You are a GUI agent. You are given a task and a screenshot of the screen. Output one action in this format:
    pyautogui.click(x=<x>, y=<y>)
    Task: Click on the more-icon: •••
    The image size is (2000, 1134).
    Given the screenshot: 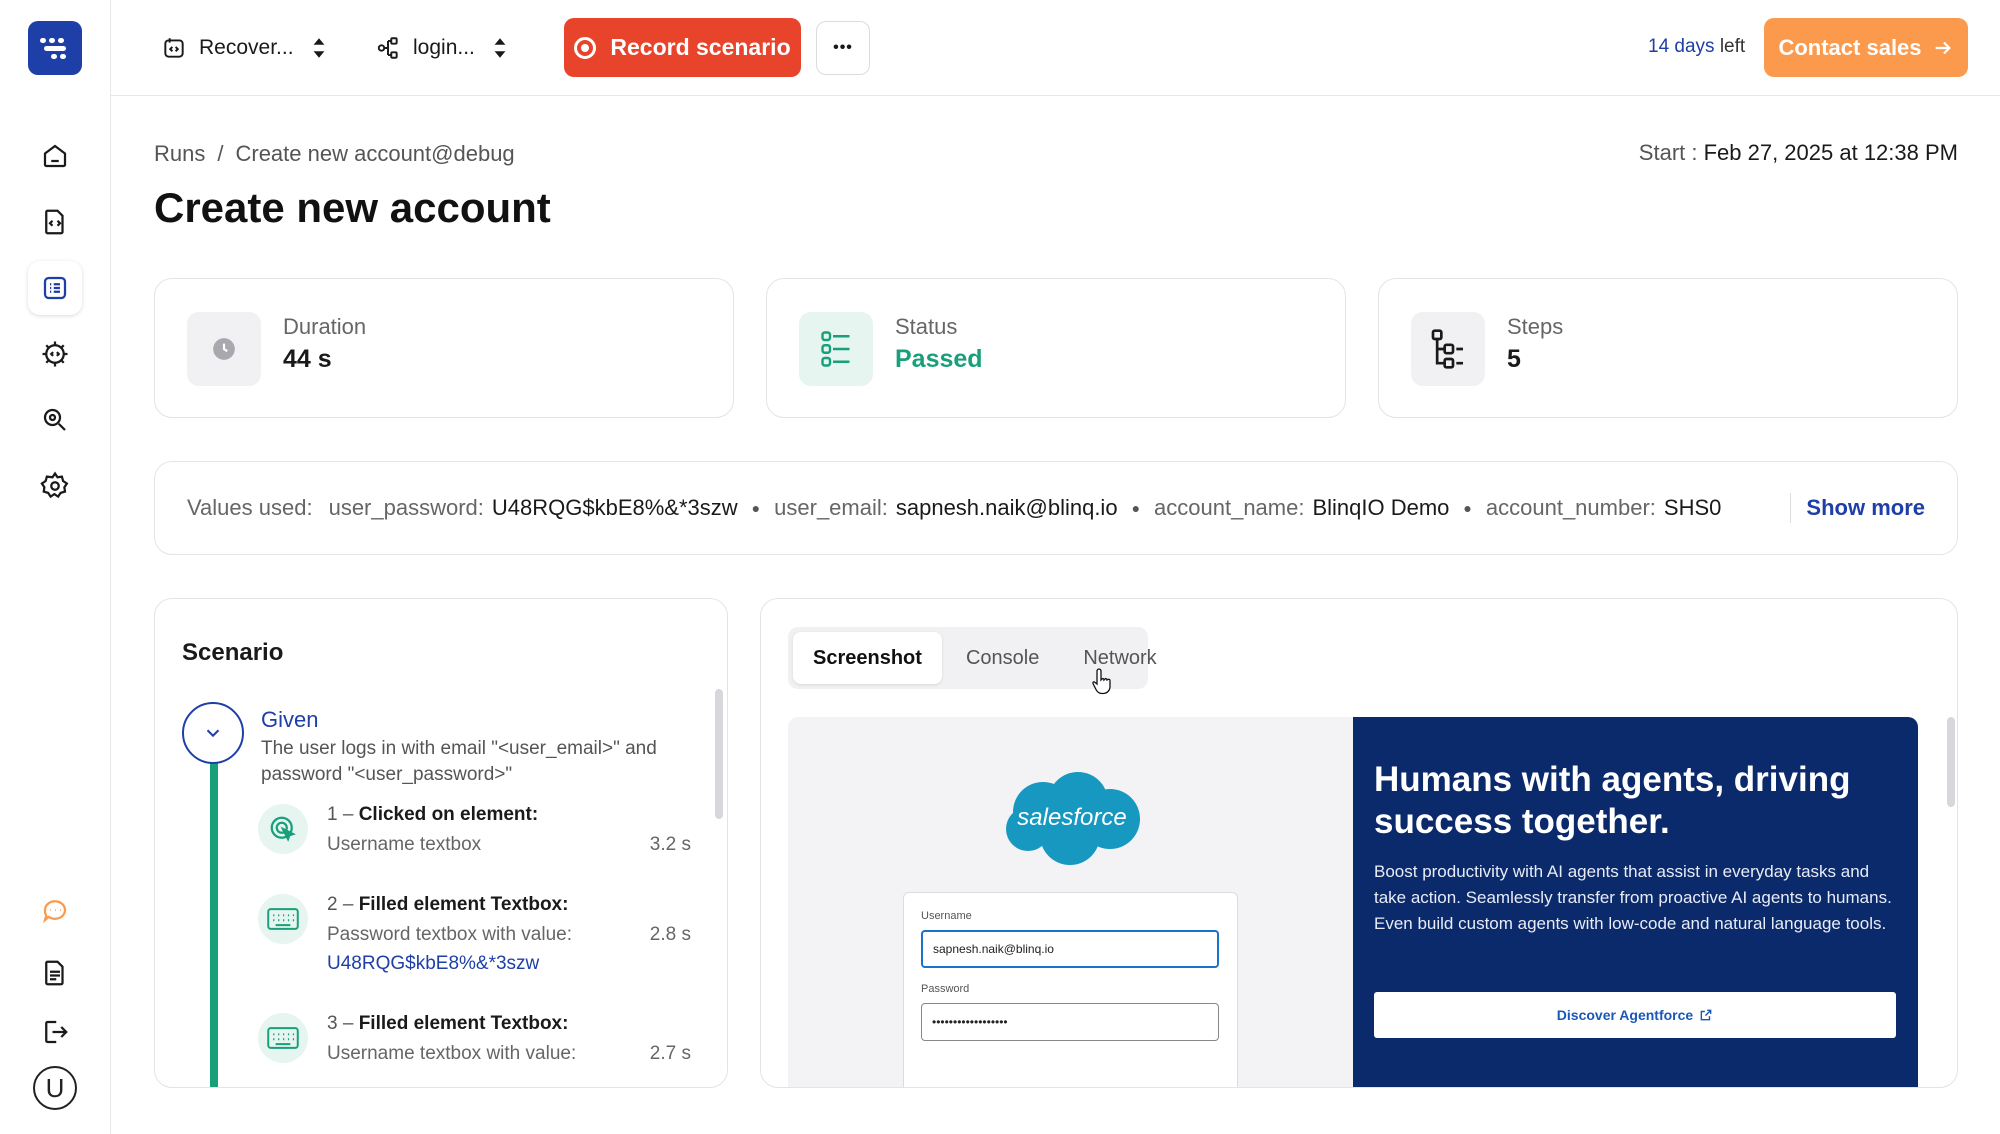 What is the action you would take?
    pyautogui.click(x=843, y=47)
    